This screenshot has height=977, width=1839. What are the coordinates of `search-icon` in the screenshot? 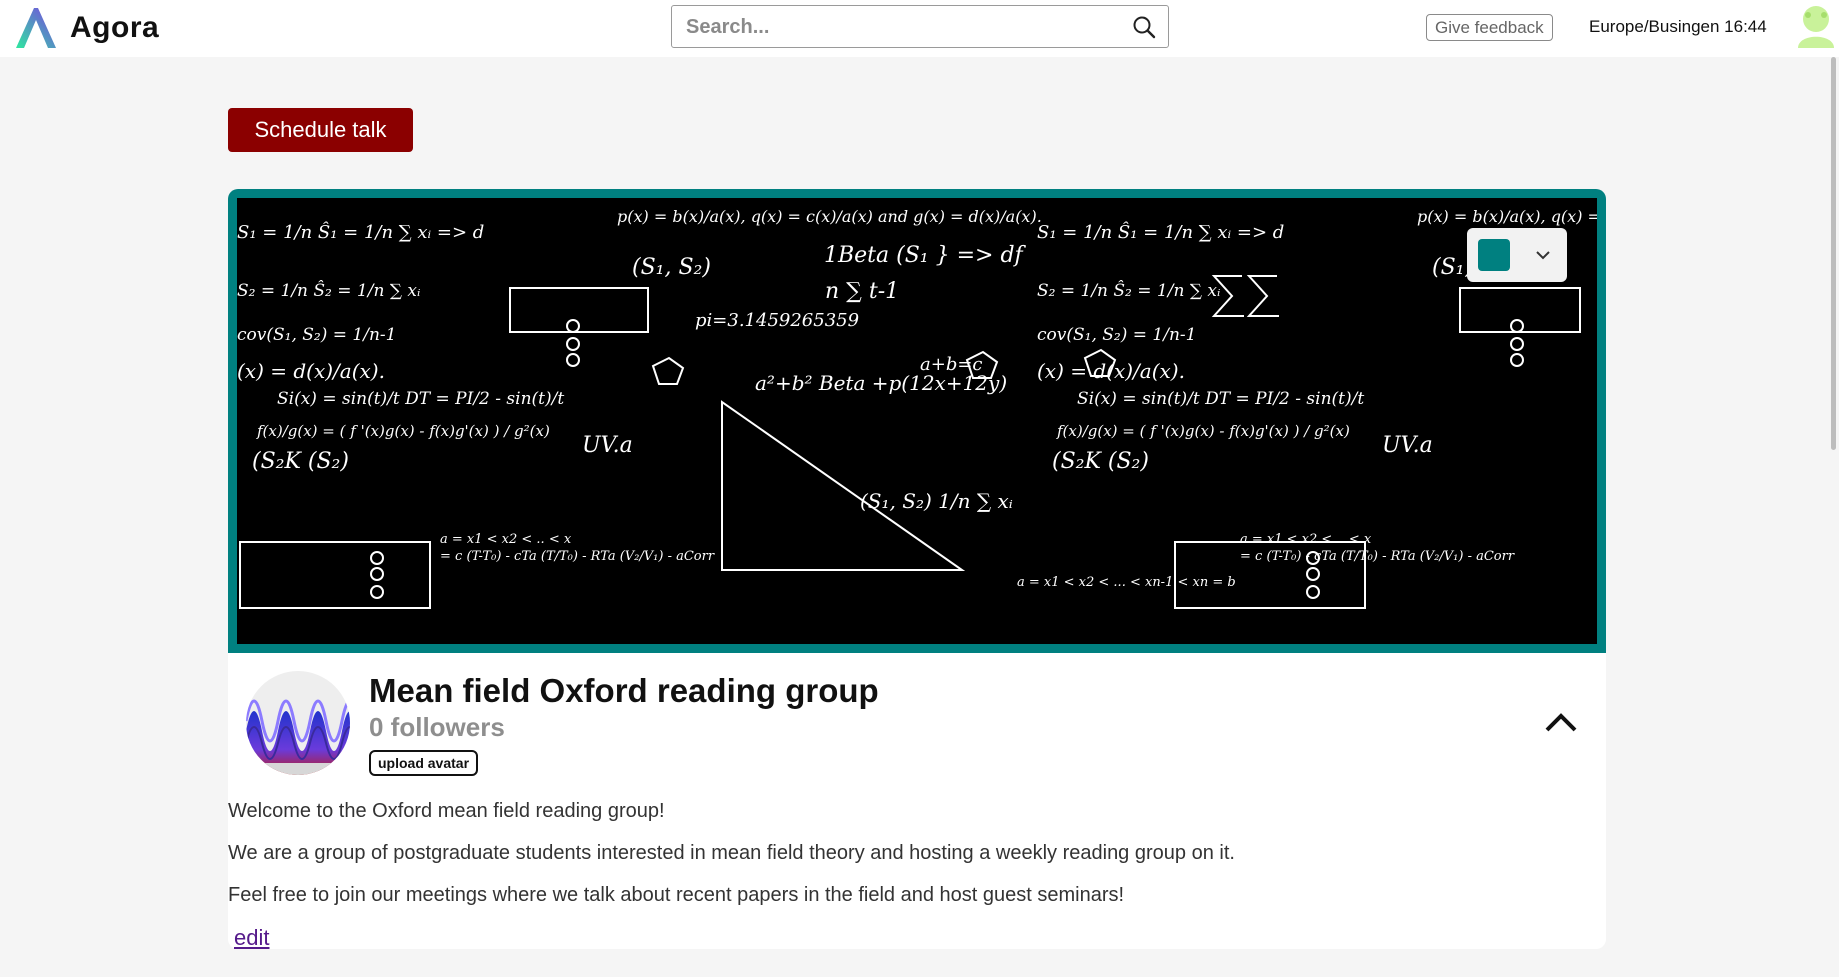 It's located at (1144, 27).